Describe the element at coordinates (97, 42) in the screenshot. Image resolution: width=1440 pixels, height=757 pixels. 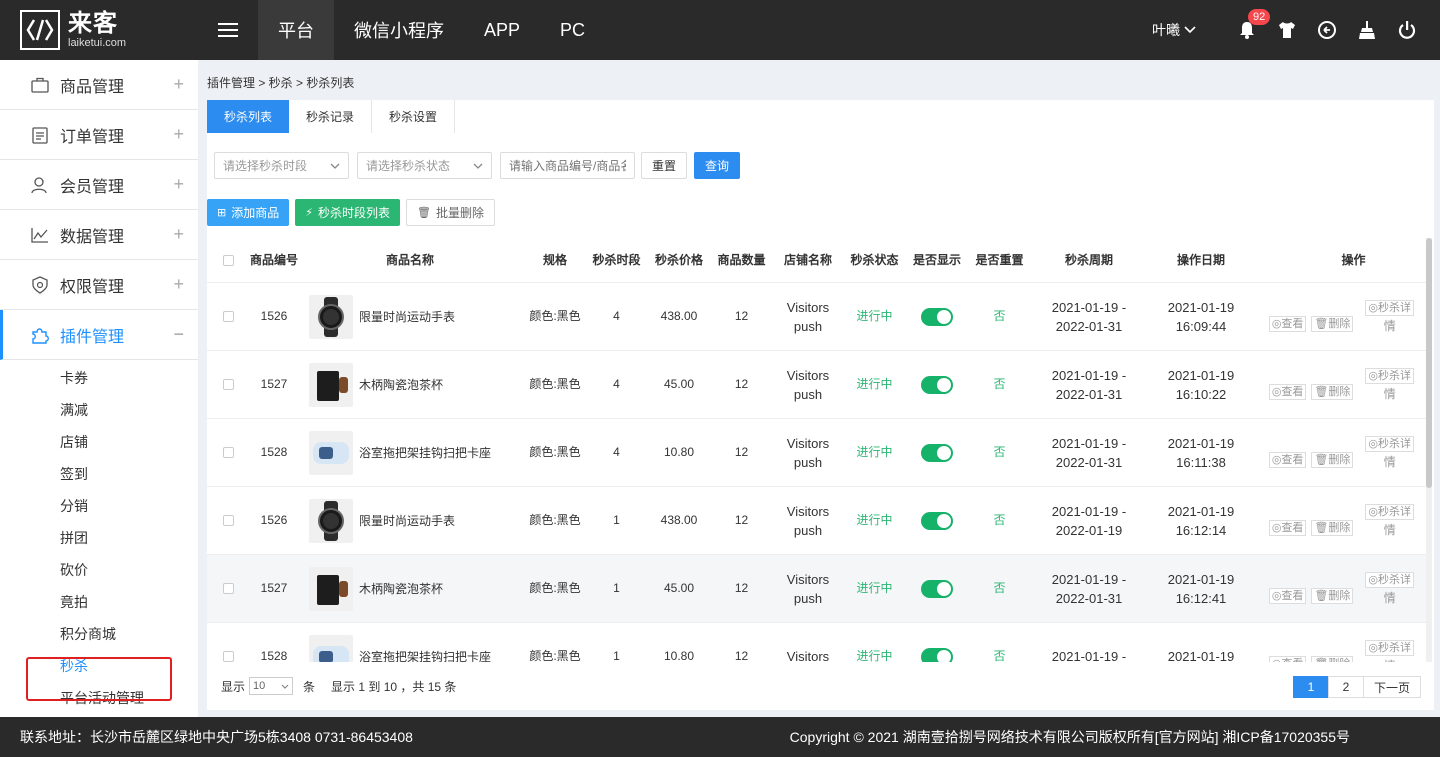
I see `logo-domain: laiketui.com` at that location.